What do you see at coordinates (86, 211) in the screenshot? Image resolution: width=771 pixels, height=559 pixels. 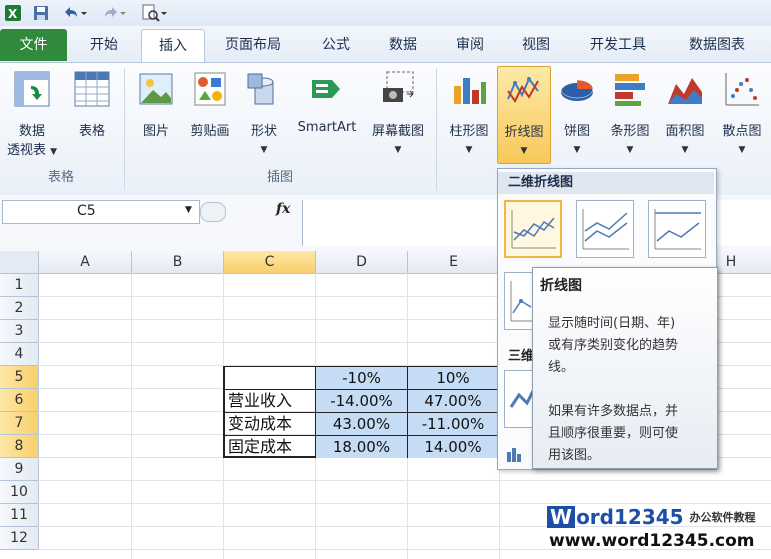 I see `name-box-value: C5` at bounding box center [86, 211].